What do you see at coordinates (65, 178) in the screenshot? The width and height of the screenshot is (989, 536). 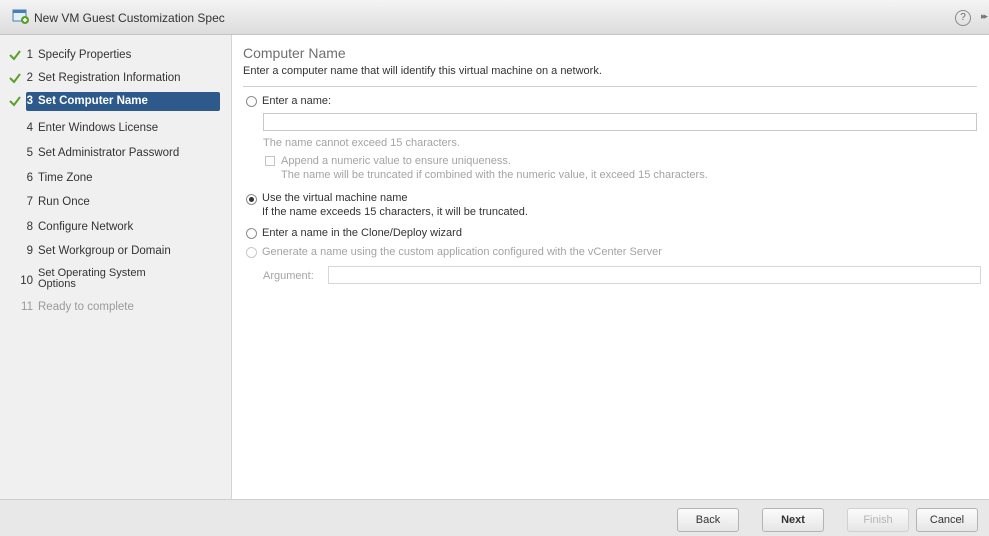 I see `step-label: Time Zone` at bounding box center [65, 178].